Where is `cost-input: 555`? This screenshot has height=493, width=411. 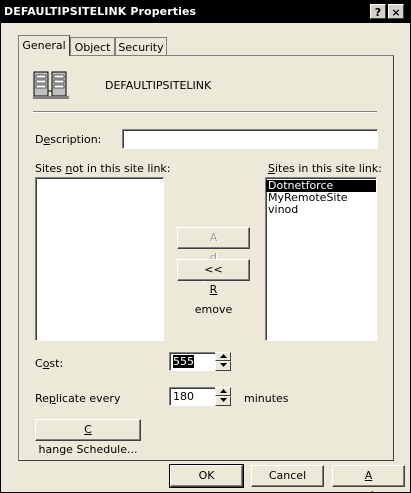
cost-input: 555 is located at coordinates (192, 361).